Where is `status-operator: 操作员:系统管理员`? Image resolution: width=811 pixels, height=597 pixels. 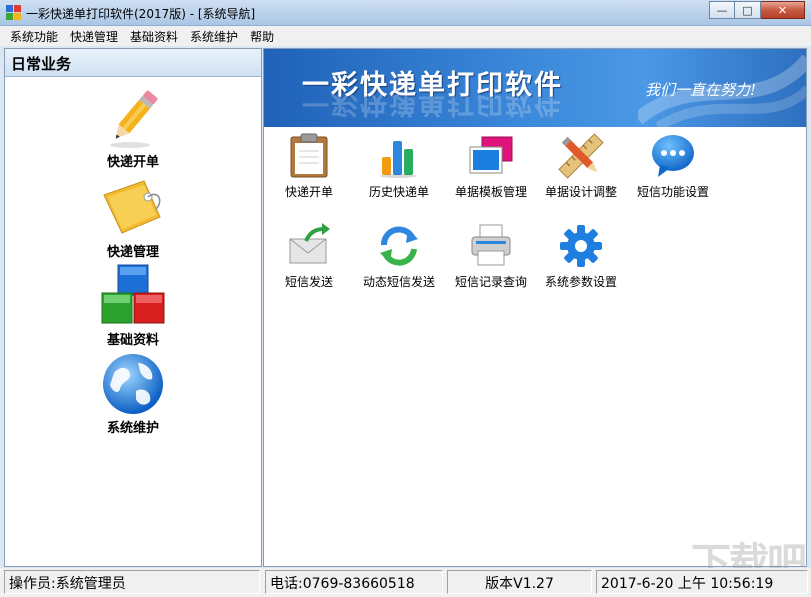
status-operator: 操作员:系统管理员 is located at coordinates (132, 582).